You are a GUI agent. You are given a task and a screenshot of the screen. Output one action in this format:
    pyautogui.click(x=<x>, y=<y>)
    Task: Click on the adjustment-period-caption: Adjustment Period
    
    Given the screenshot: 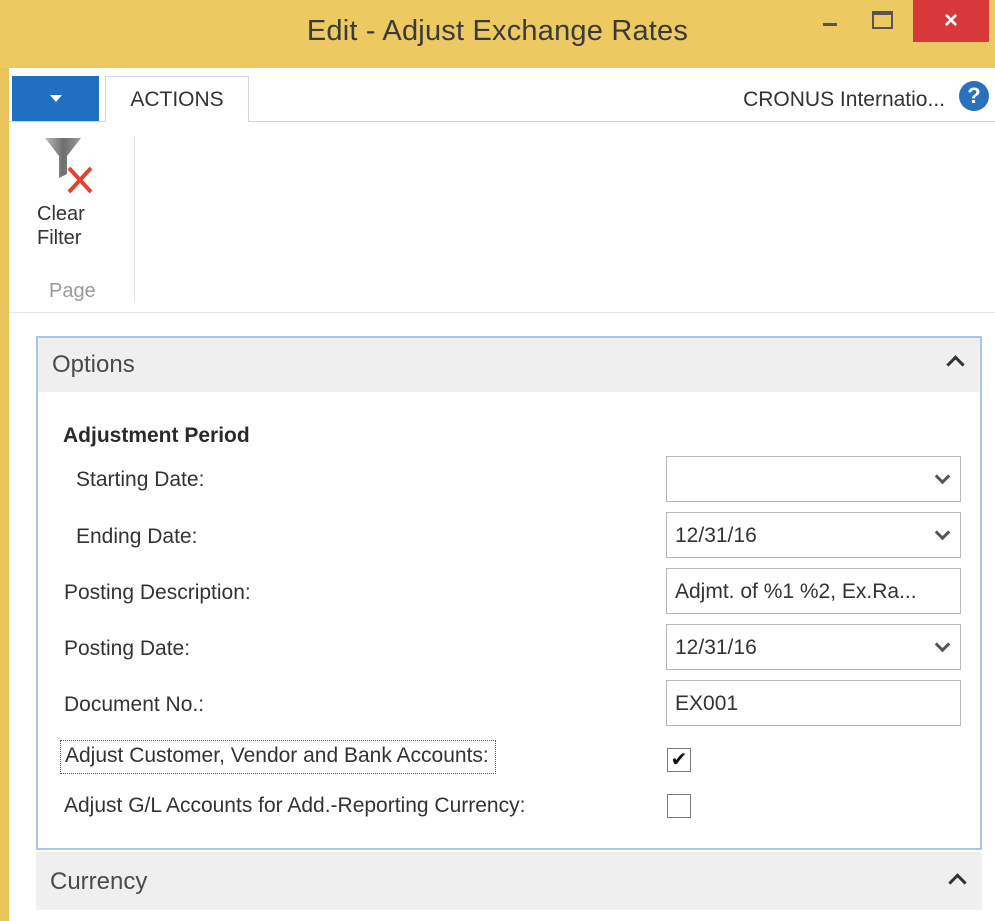 What is the action you would take?
    pyautogui.click(x=156, y=435)
    